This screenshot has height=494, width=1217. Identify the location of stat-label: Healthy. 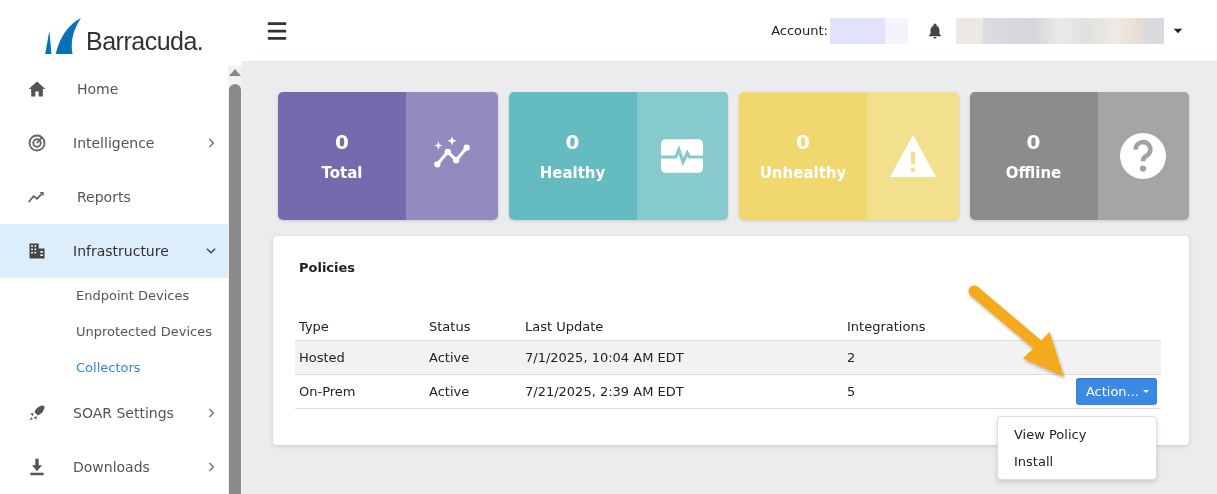
(572, 173).